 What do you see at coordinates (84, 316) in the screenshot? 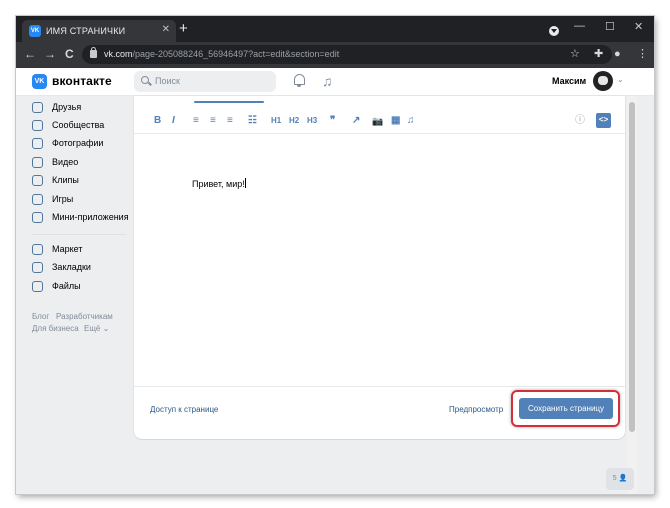
I see `footer-developers-link: Разработчикам` at bounding box center [84, 316].